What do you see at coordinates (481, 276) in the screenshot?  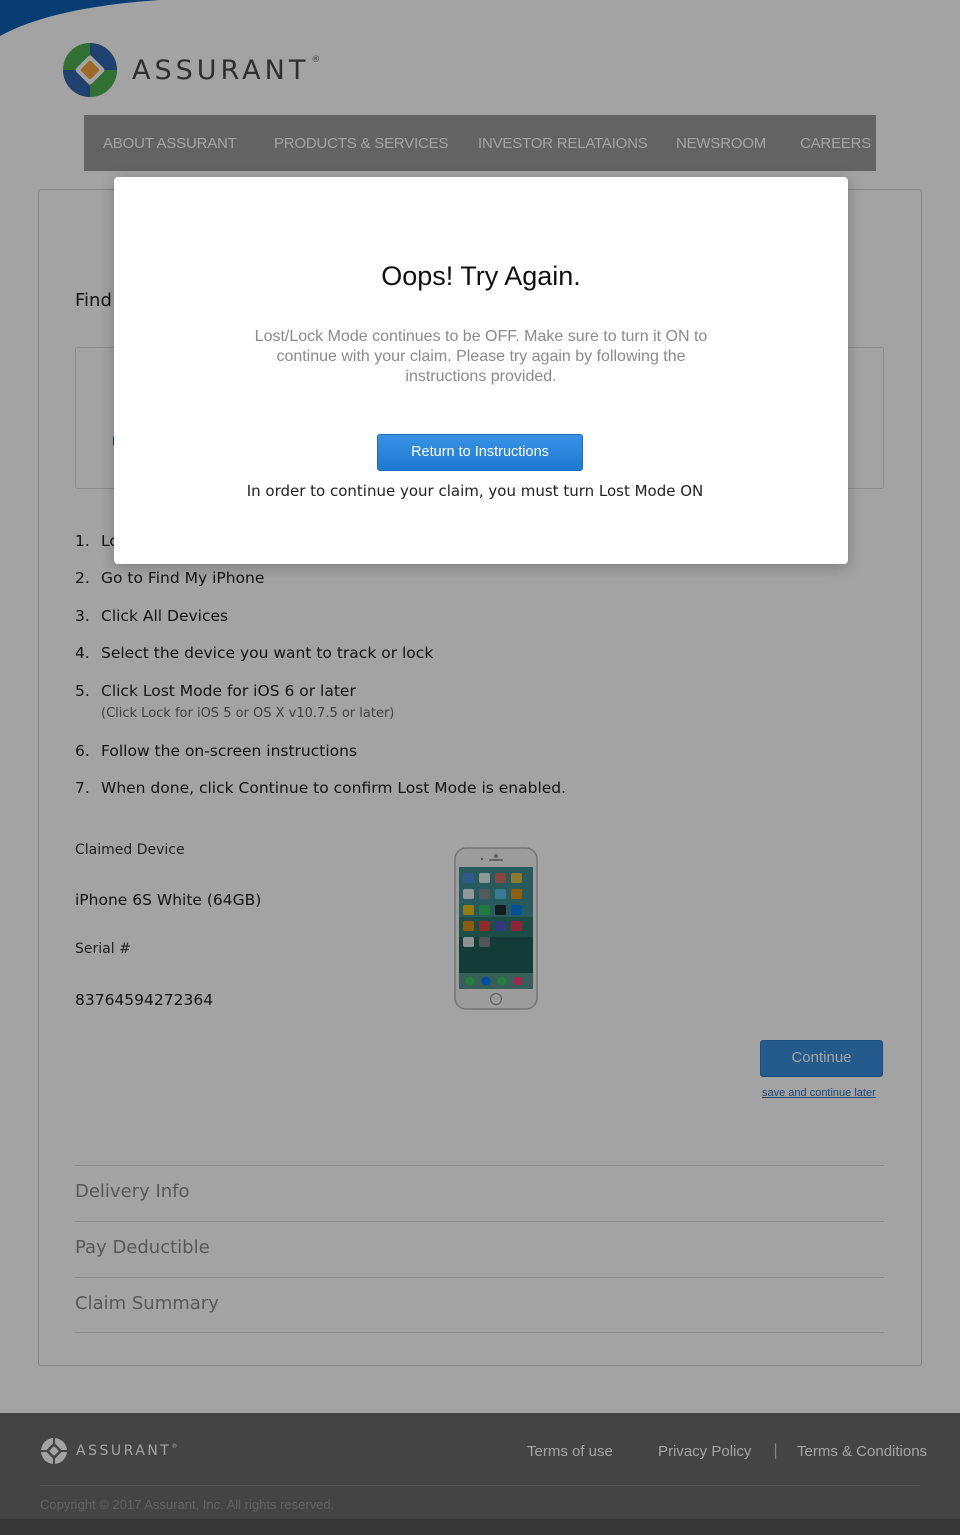 I see `modal-title: Oops! Try Again.` at bounding box center [481, 276].